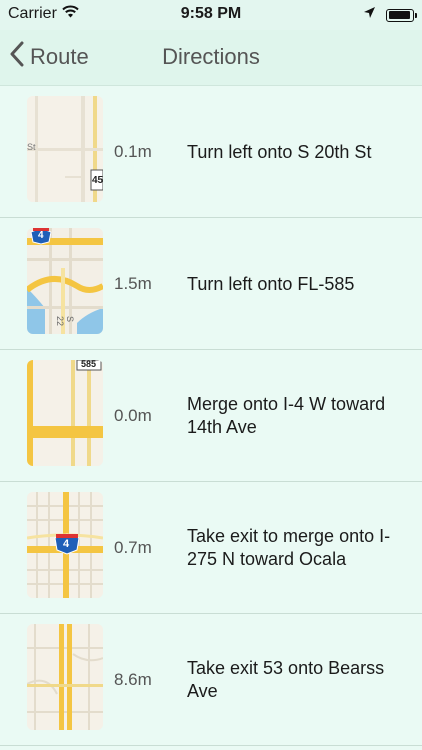 This screenshot has width=422, height=750. I want to click on step-instruction: Merge onto I-4 W toward 14th Ave, so click(286, 415).